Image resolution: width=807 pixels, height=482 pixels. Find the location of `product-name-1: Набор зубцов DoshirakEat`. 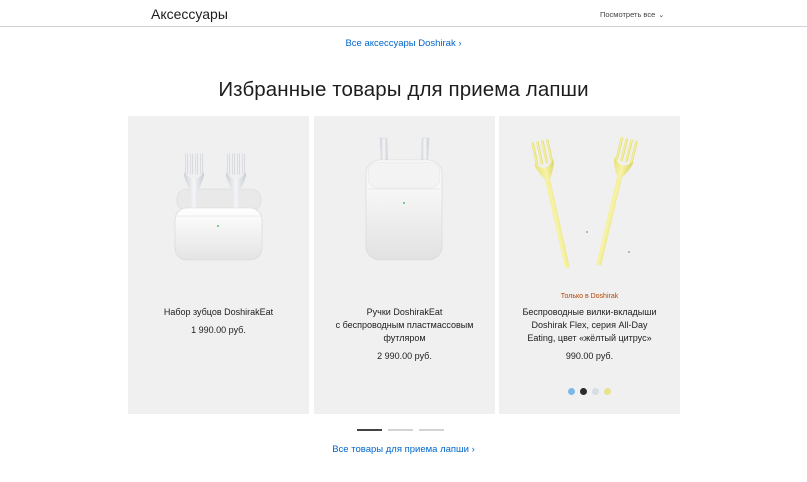

product-name-1: Набор зубцов DoshirakEat is located at coordinates (218, 312).